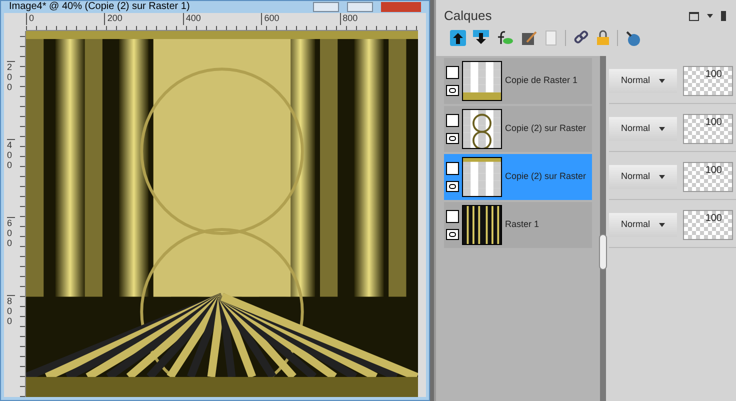 Image resolution: width=736 pixels, height=401 pixels. What do you see at coordinates (360, 7) in the screenshot?
I see `maximize-button` at bounding box center [360, 7].